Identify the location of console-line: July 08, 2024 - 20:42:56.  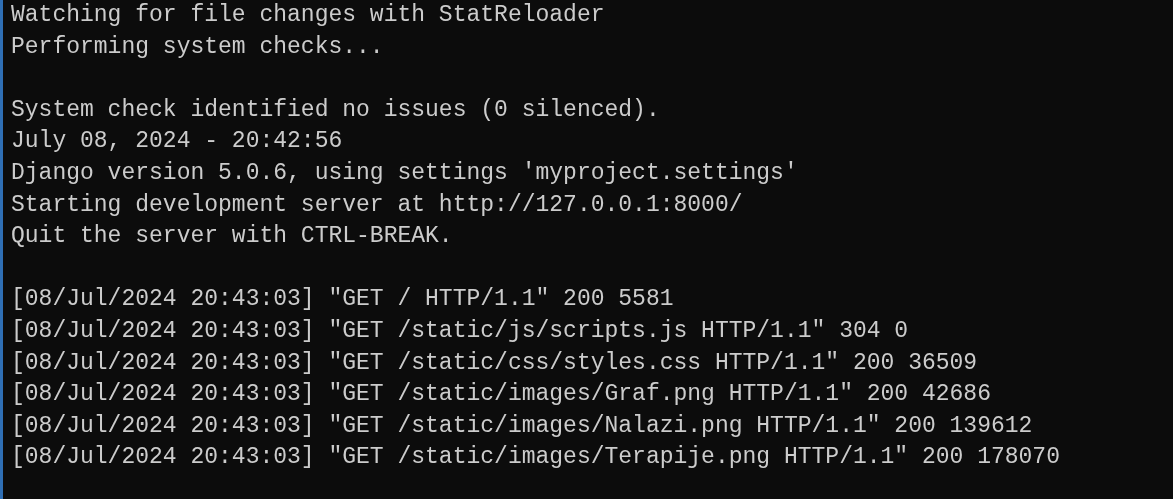
(177, 142).